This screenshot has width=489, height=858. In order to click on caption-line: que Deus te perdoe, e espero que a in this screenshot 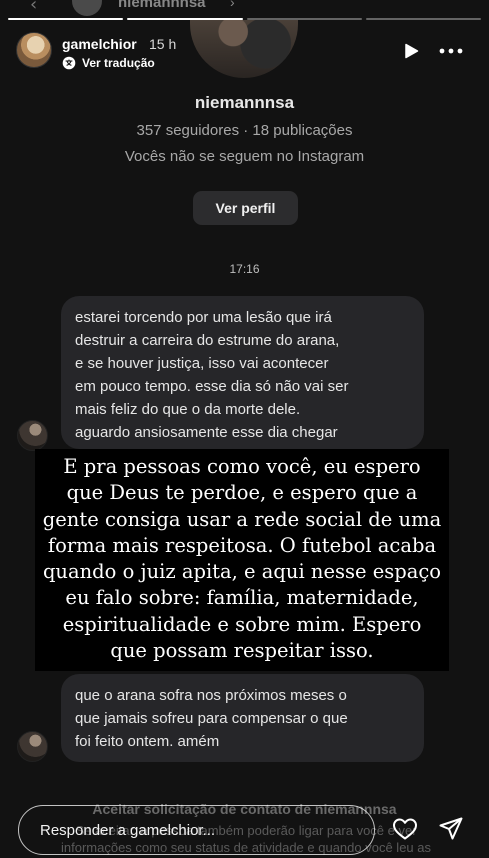, I will do `click(242, 493)`.